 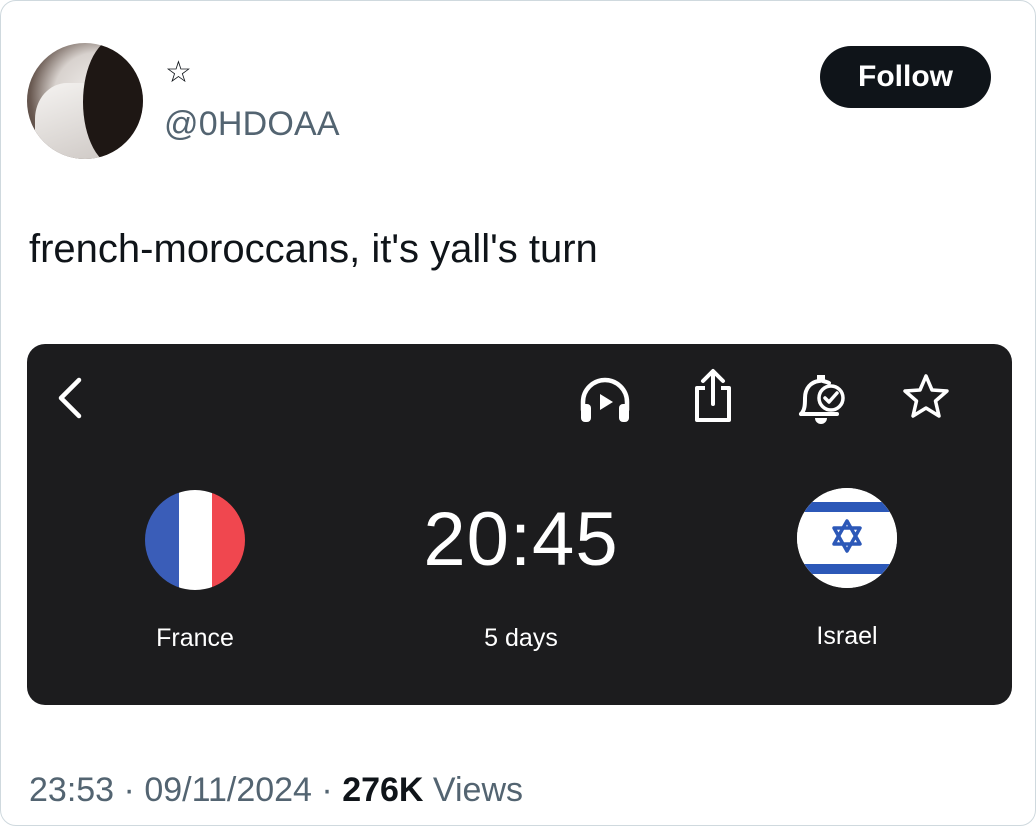 What do you see at coordinates (473, 790) in the screenshot?
I see `views-label: Views` at bounding box center [473, 790].